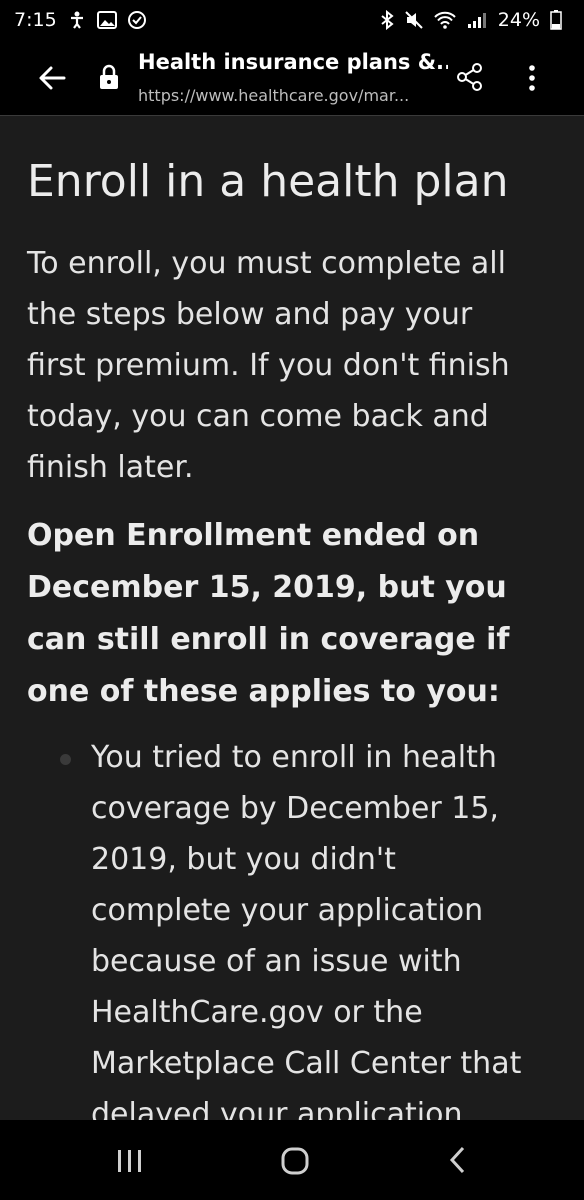  What do you see at coordinates (470, 77) in the screenshot?
I see `share-icon` at bounding box center [470, 77].